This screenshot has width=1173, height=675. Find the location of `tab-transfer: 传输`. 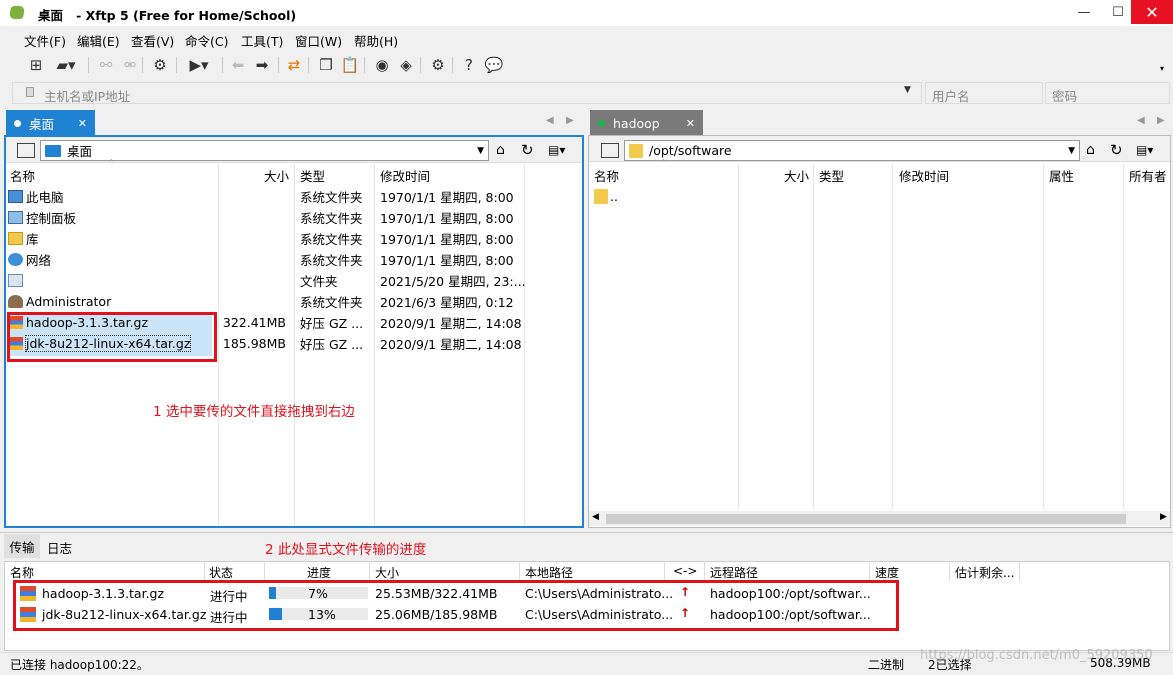

tab-transfer: 传输 is located at coordinates (22, 546).